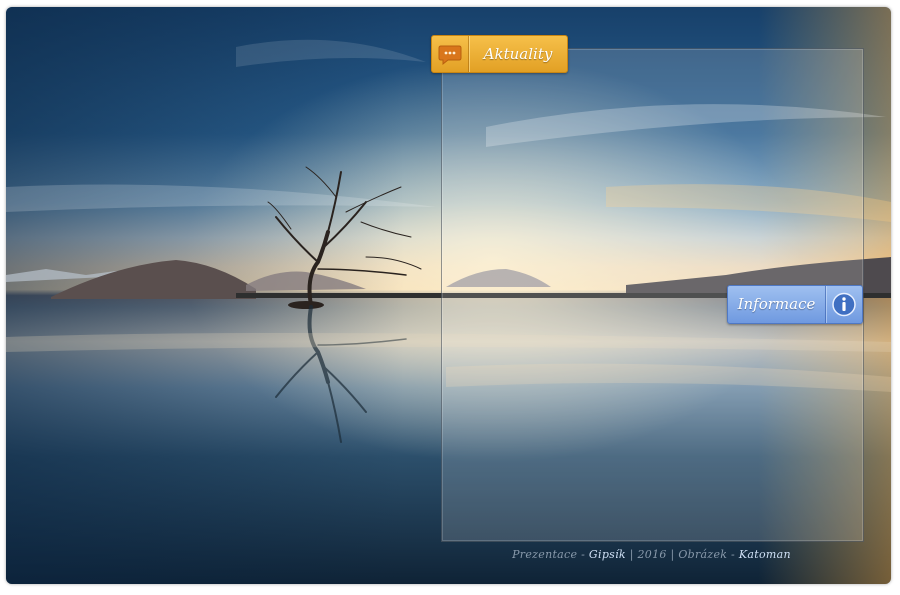 The image size is (900, 595). I want to click on info-icon, so click(843, 304).